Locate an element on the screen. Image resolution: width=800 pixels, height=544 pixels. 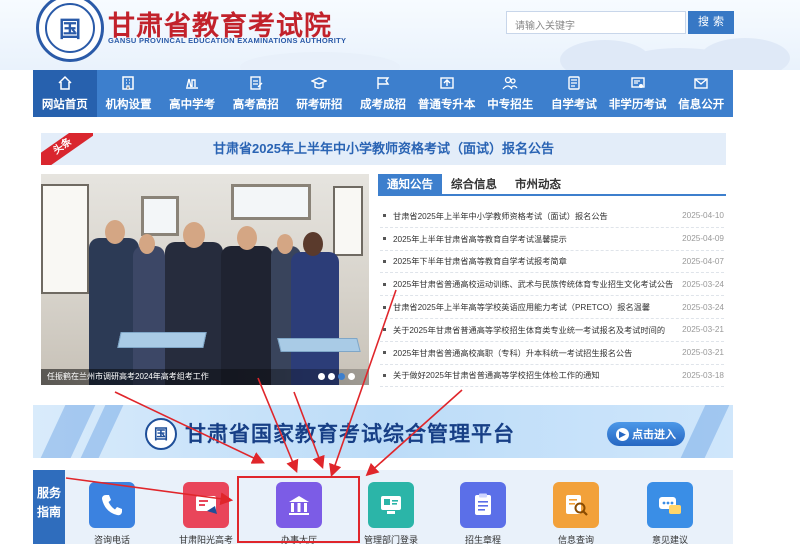
news-tab: 市州动态 is located at coordinates (538, 184).